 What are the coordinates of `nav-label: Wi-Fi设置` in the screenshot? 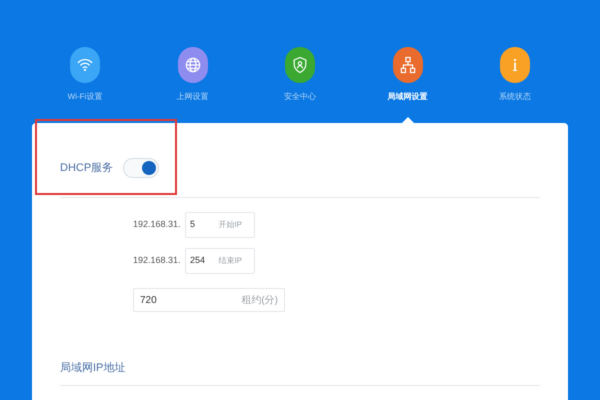 It's located at (85, 97).